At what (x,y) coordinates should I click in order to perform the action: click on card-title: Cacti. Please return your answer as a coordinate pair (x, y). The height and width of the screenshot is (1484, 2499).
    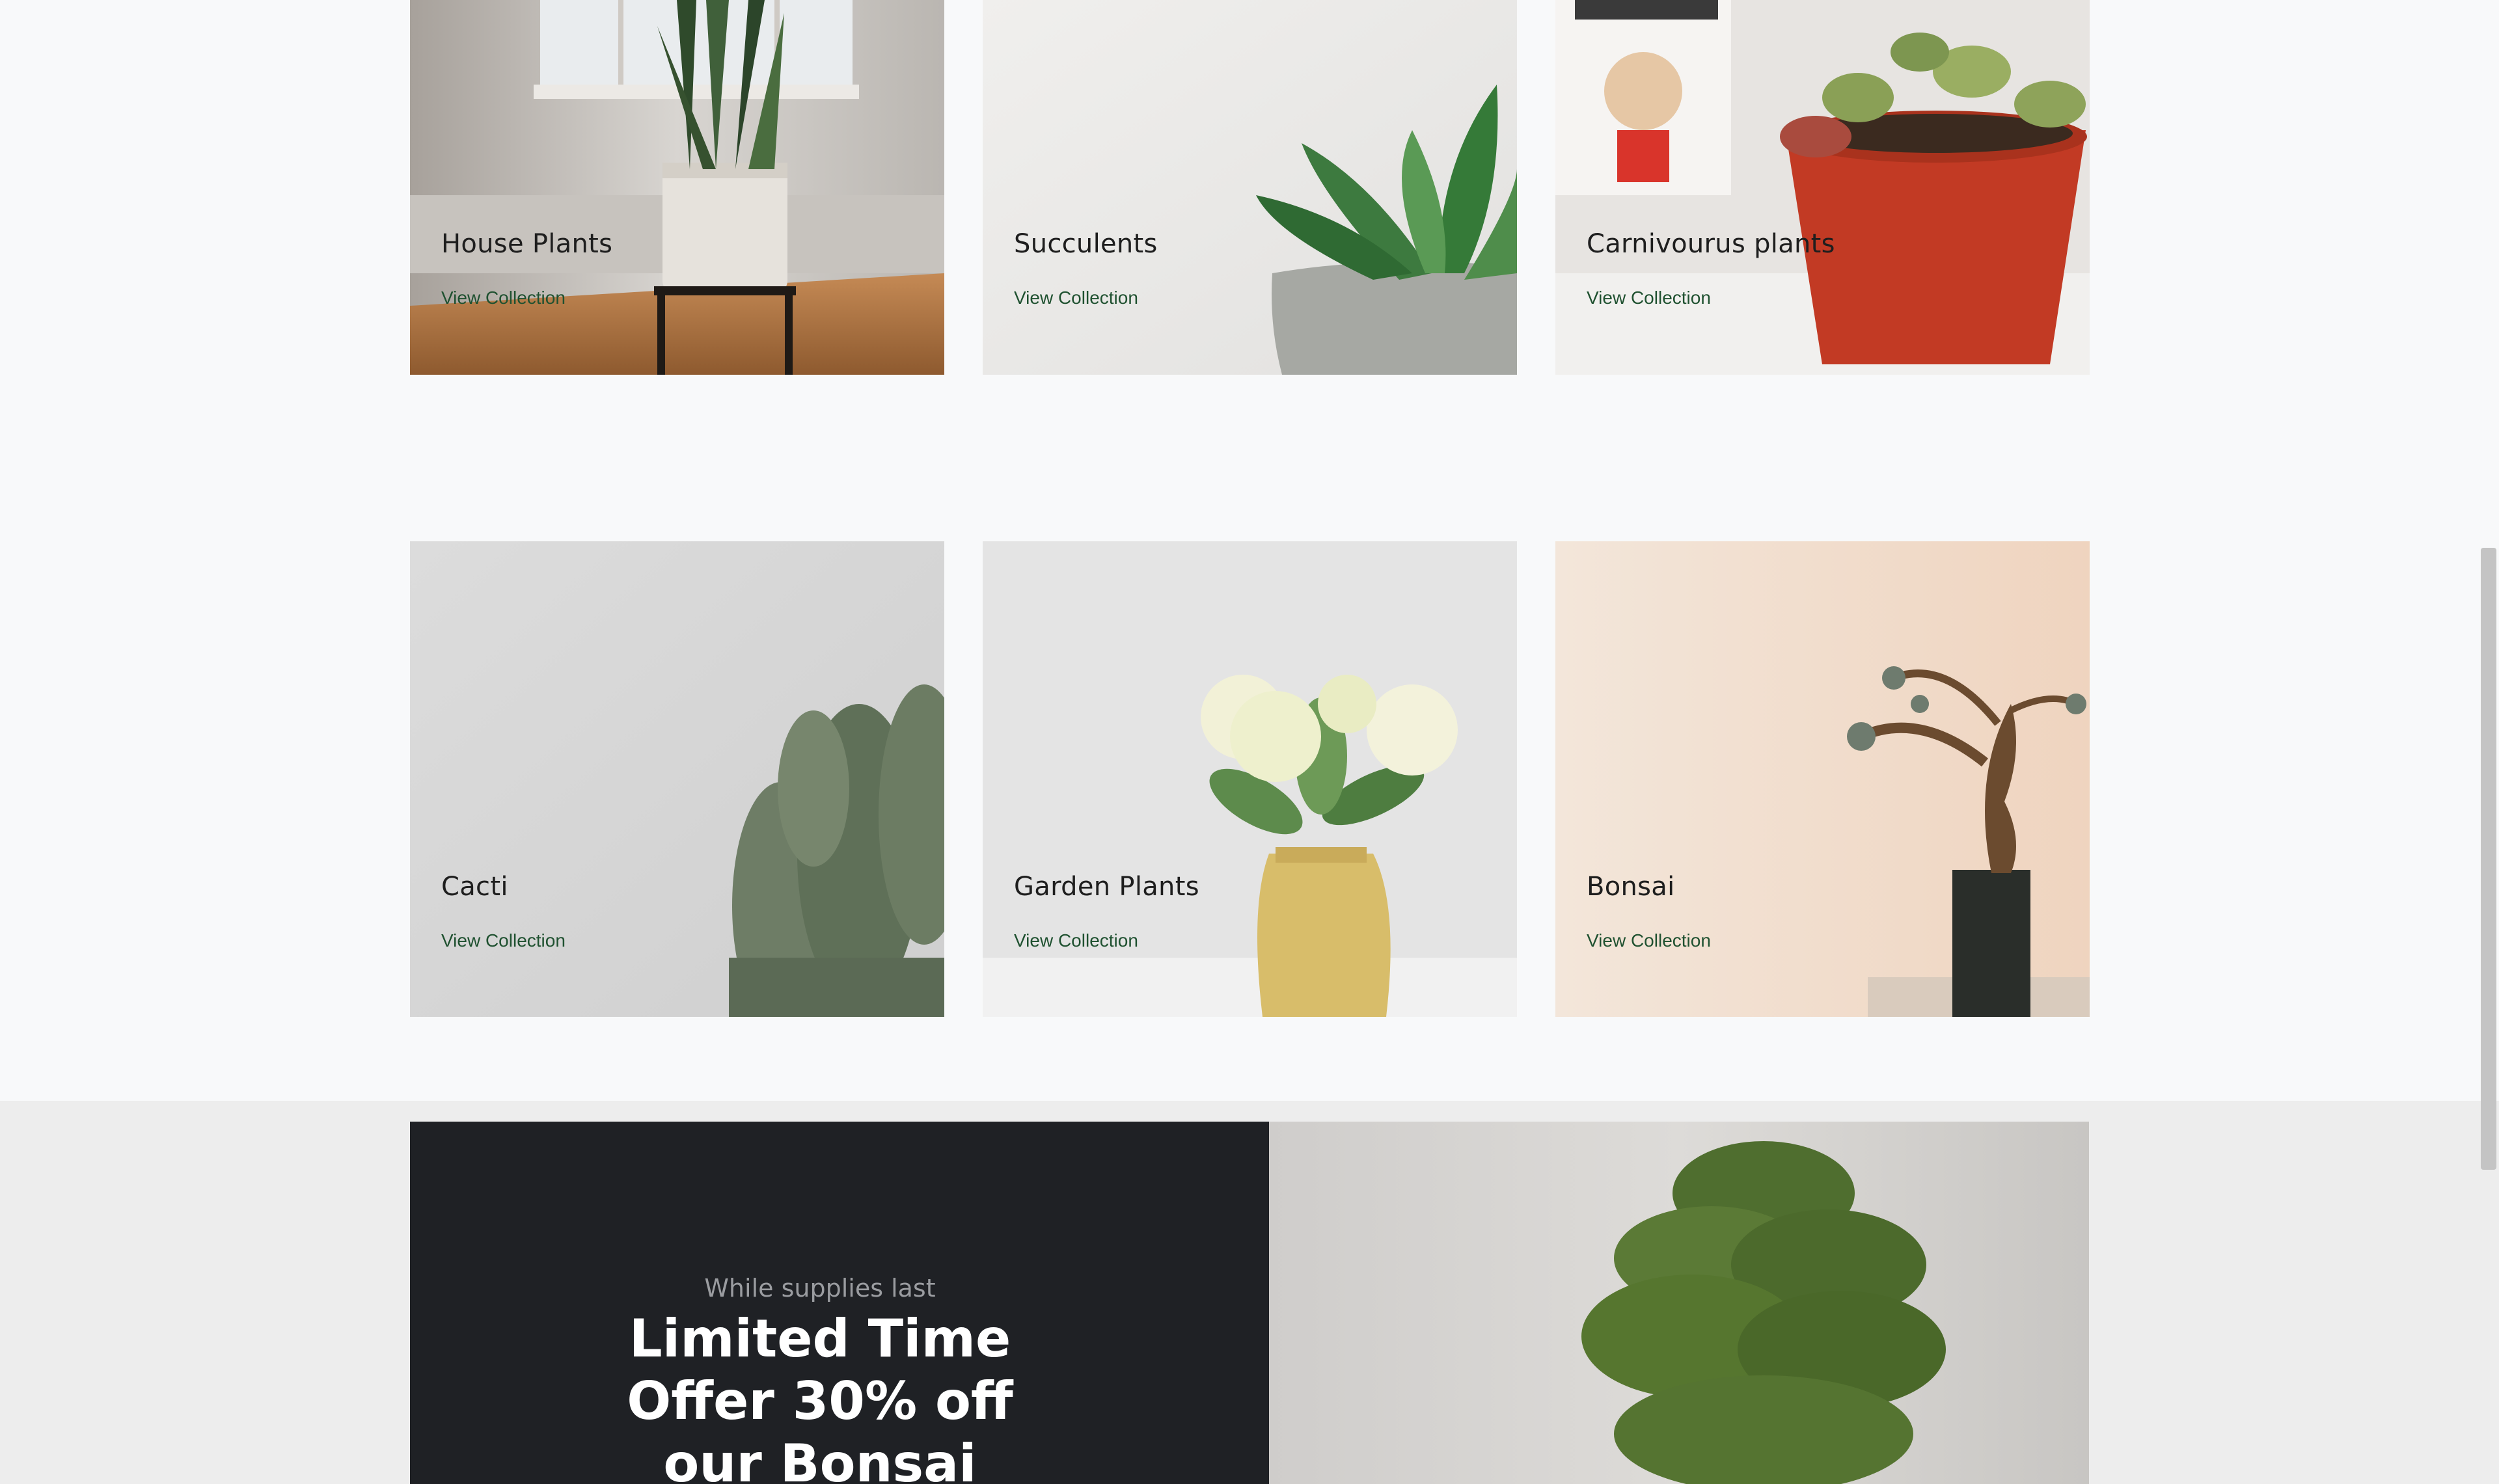
    Looking at the image, I should click on (474, 887).